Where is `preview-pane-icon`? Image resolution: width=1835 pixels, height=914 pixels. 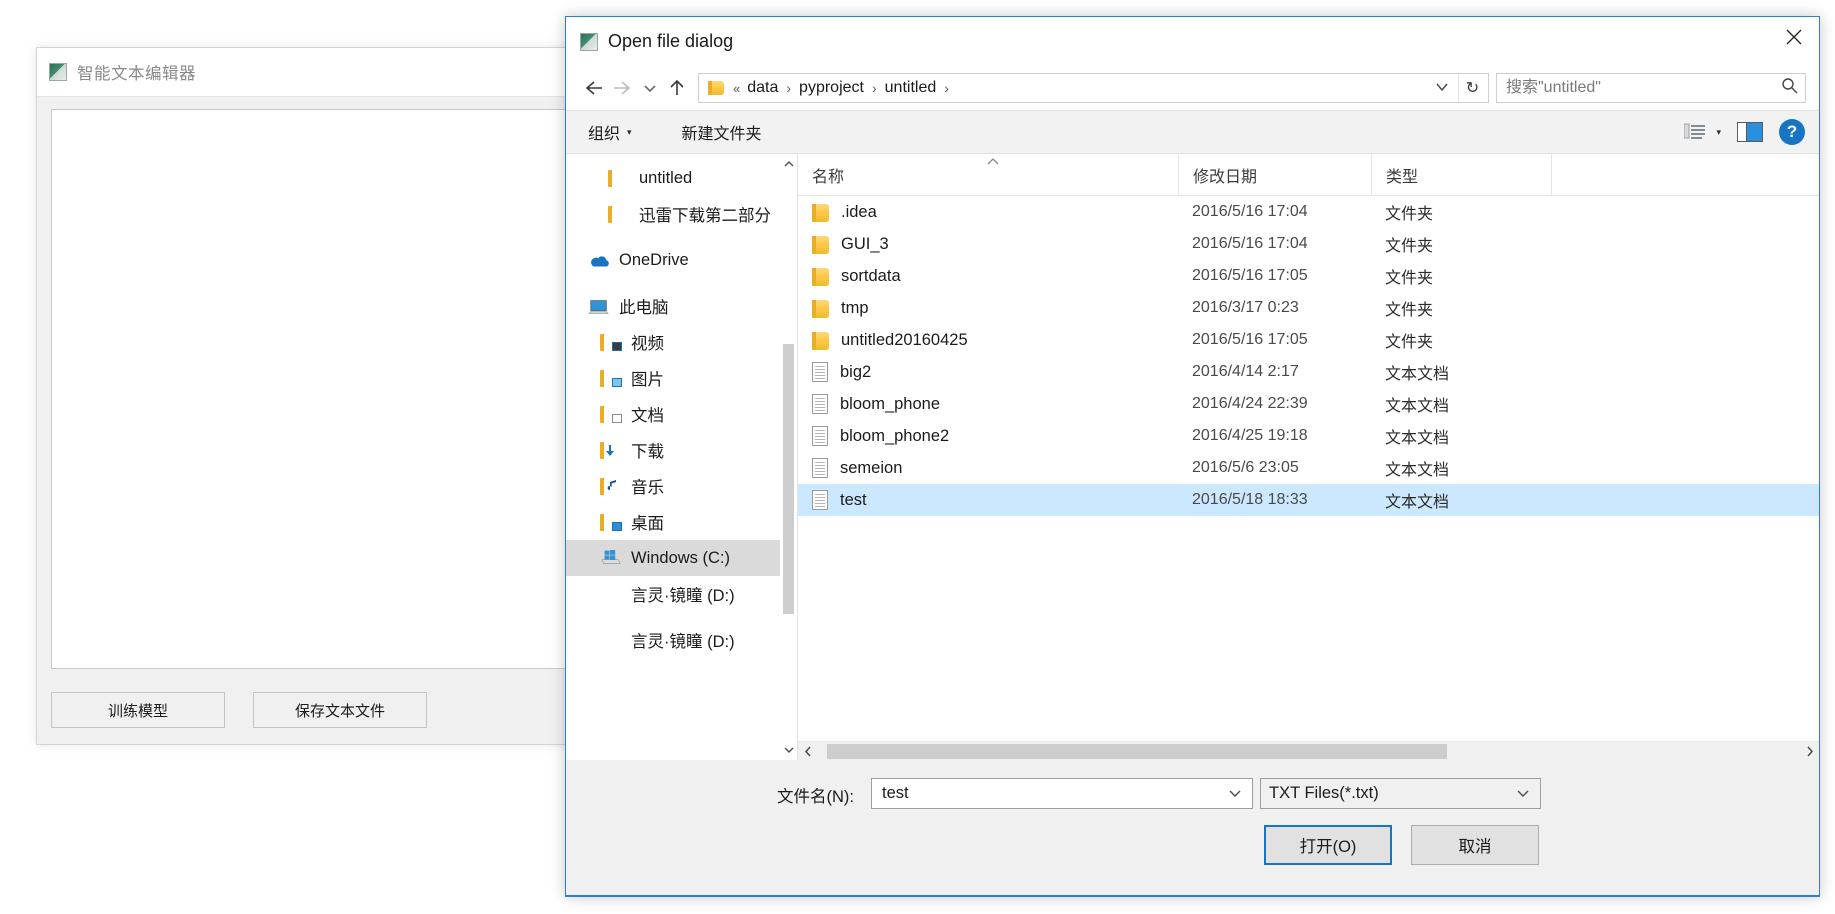
preview-pane-icon is located at coordinates (1750, 132).